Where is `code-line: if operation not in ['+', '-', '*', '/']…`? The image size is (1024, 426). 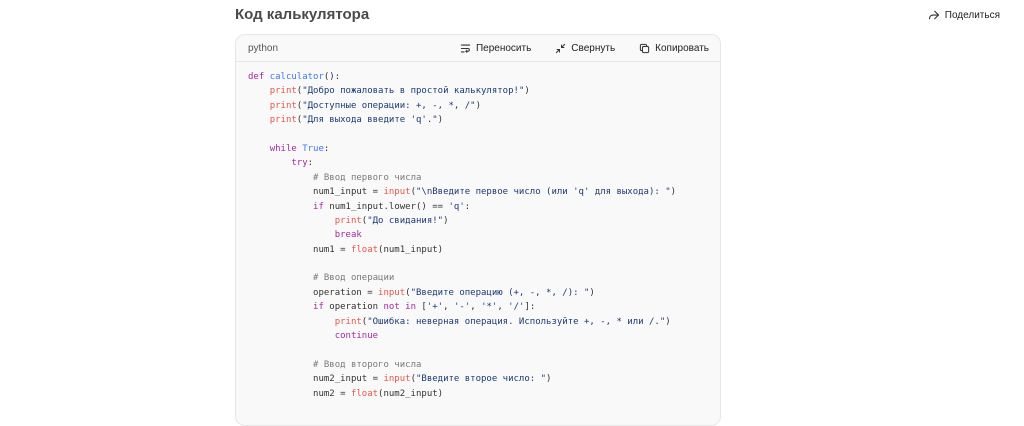 code-line: if operation not in ['+', '-', '*', '/']… is located at coordinates (478, 307).